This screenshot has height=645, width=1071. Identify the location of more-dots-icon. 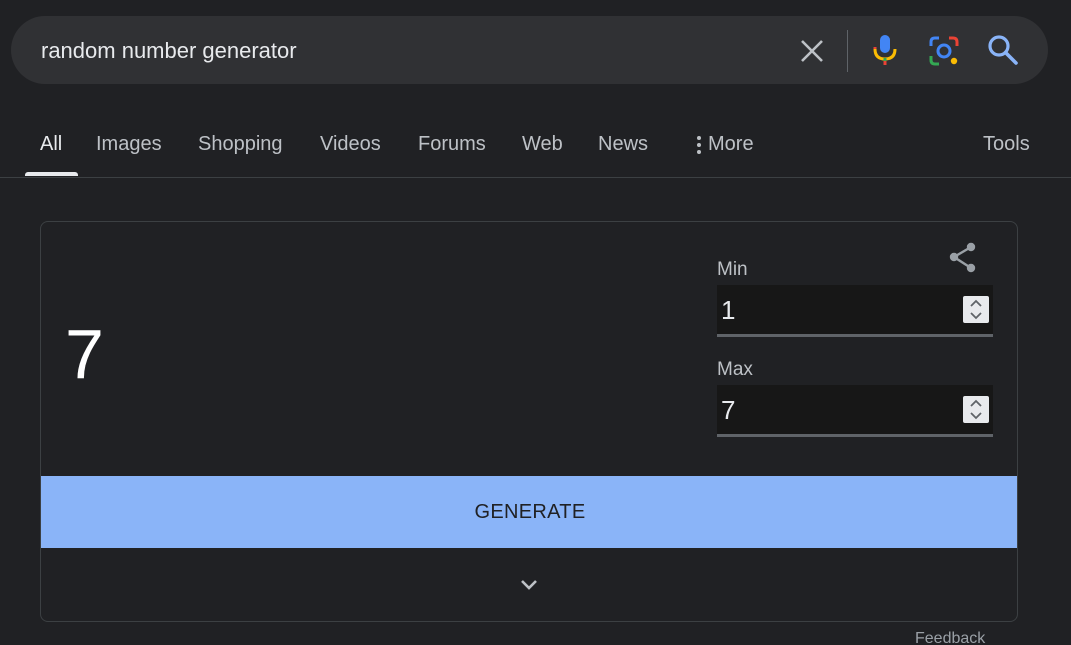
(699, 144).